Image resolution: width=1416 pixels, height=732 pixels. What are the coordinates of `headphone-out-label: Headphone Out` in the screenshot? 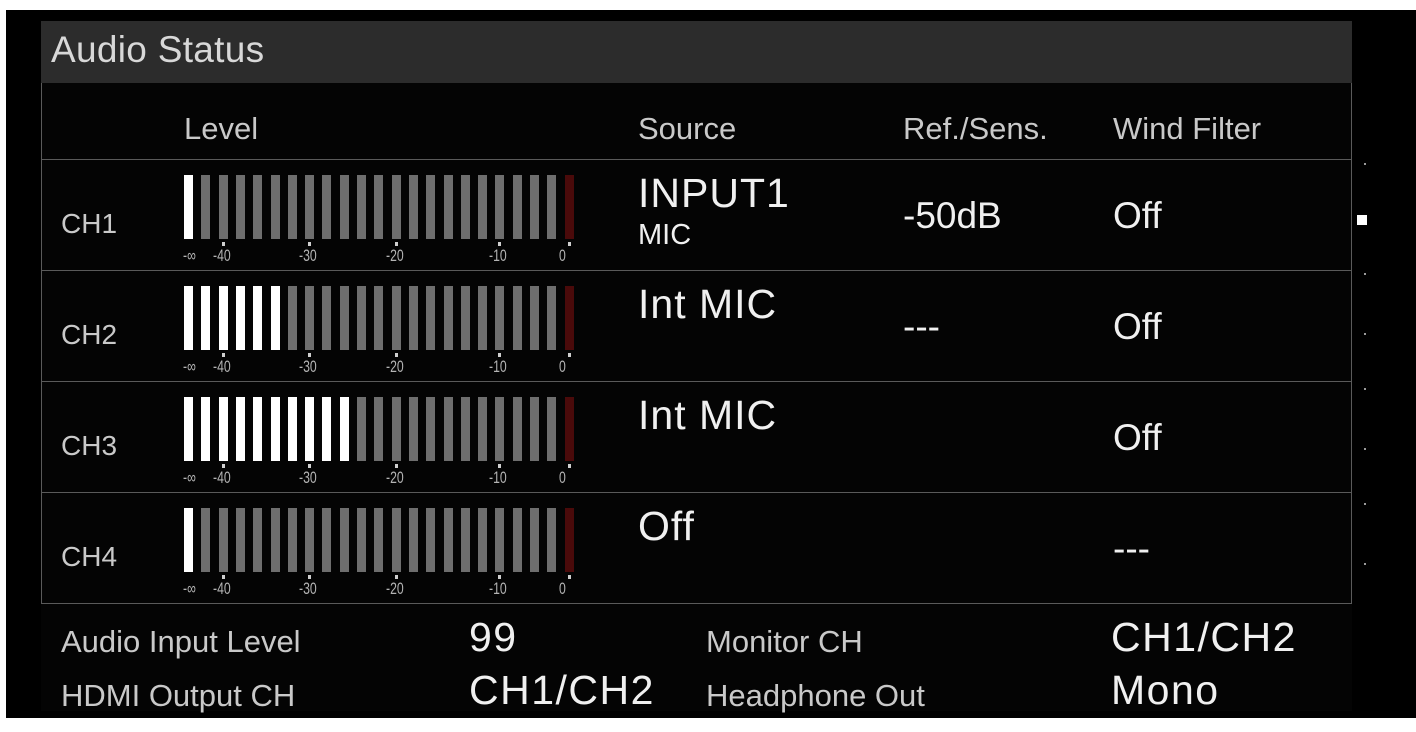 It's located at (815, 695).